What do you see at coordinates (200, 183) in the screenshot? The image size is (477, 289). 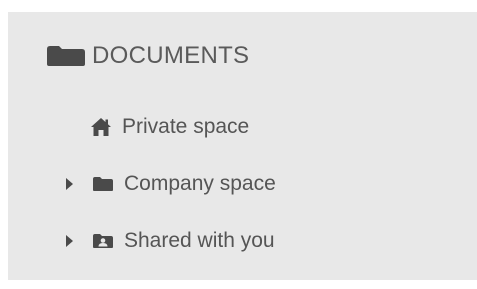 I see `tree-item-label: Company space` at bounding box center [200, 183].